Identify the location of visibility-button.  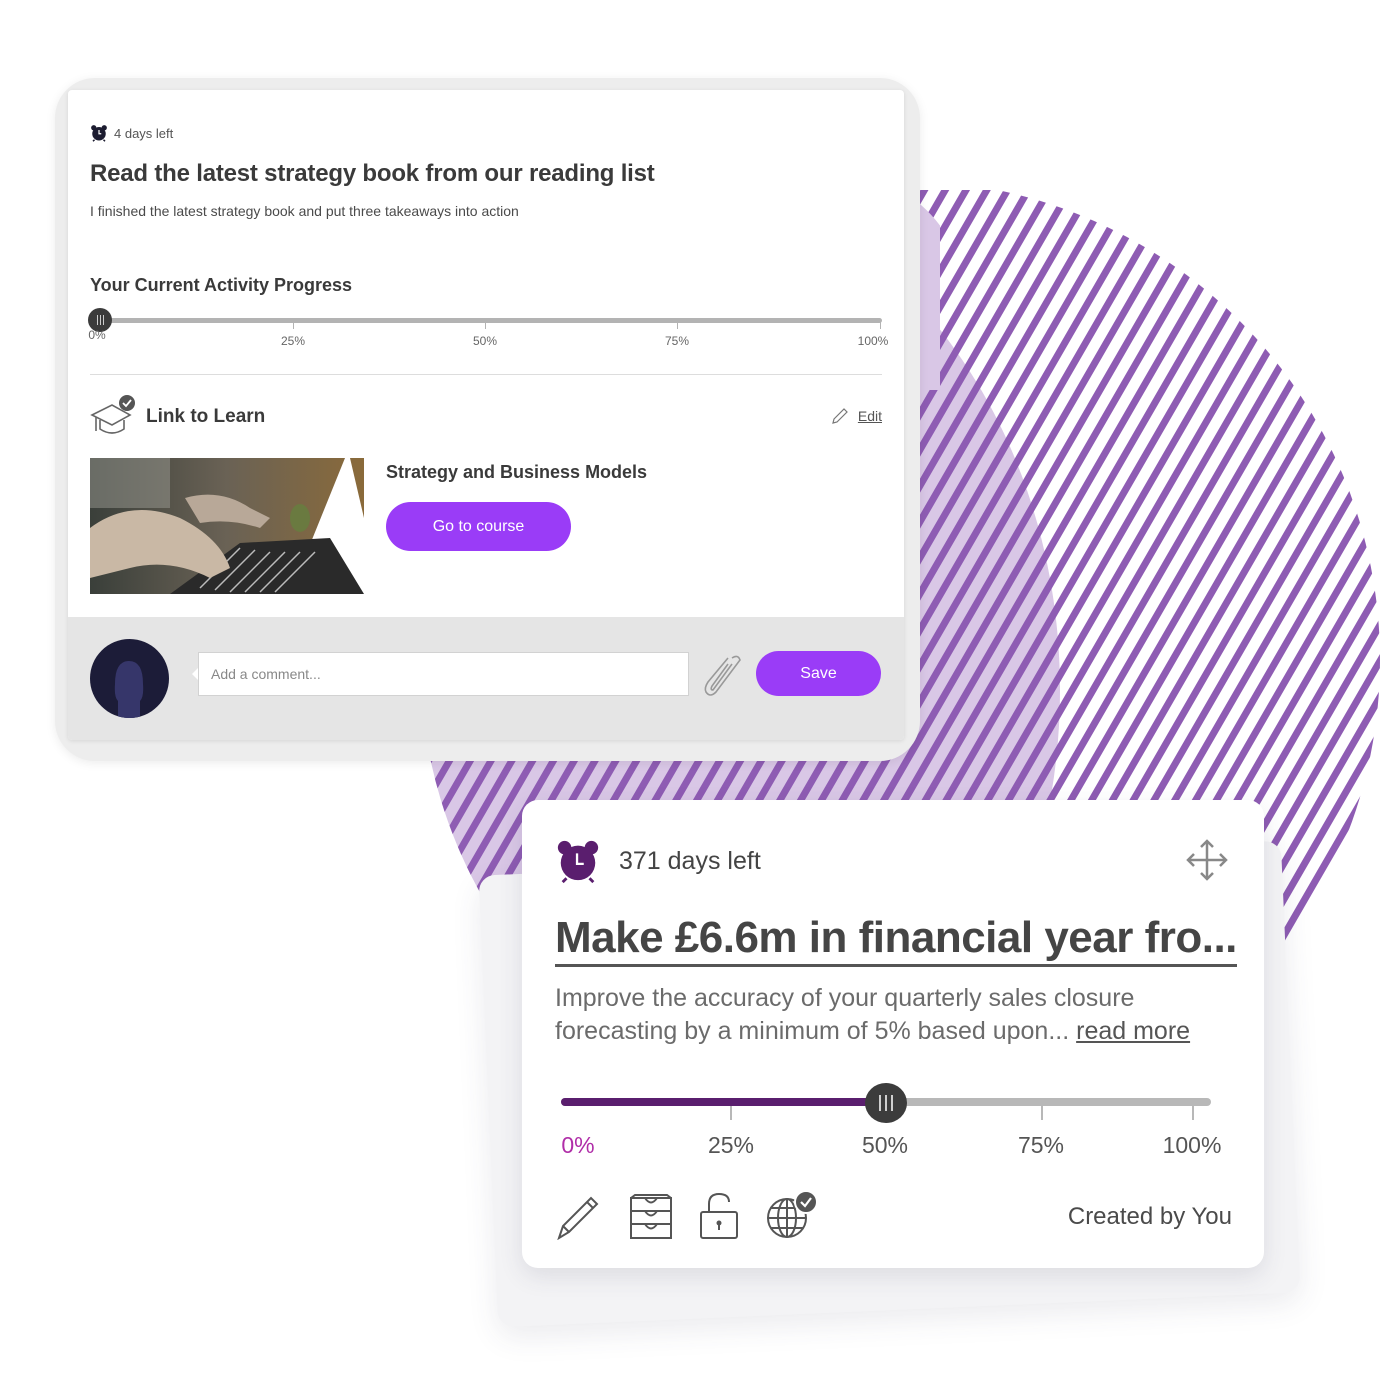
(793, 1217).